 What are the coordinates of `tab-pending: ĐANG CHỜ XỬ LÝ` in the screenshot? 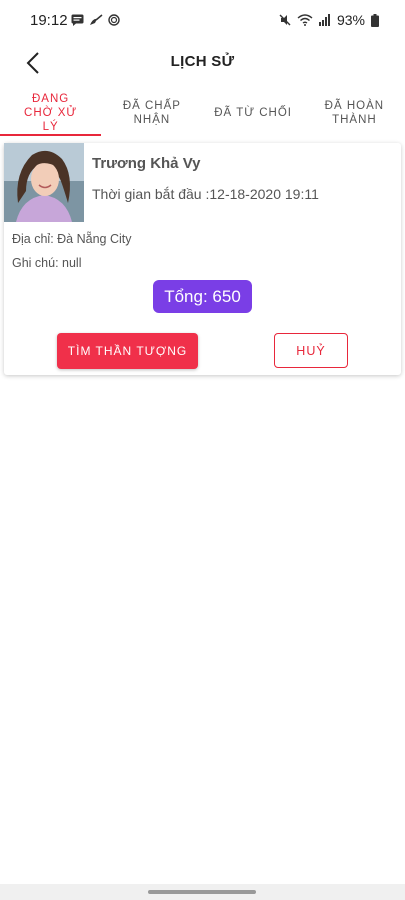 It's located at (51, 113).